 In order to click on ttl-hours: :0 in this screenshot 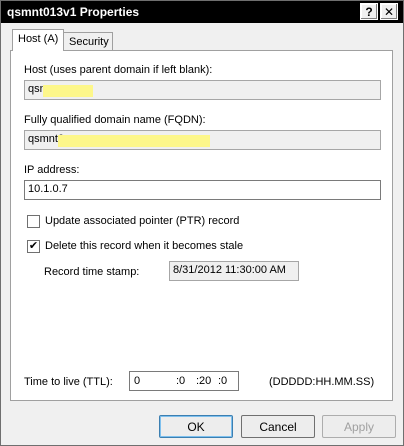, I will do `click(180, 381)`.